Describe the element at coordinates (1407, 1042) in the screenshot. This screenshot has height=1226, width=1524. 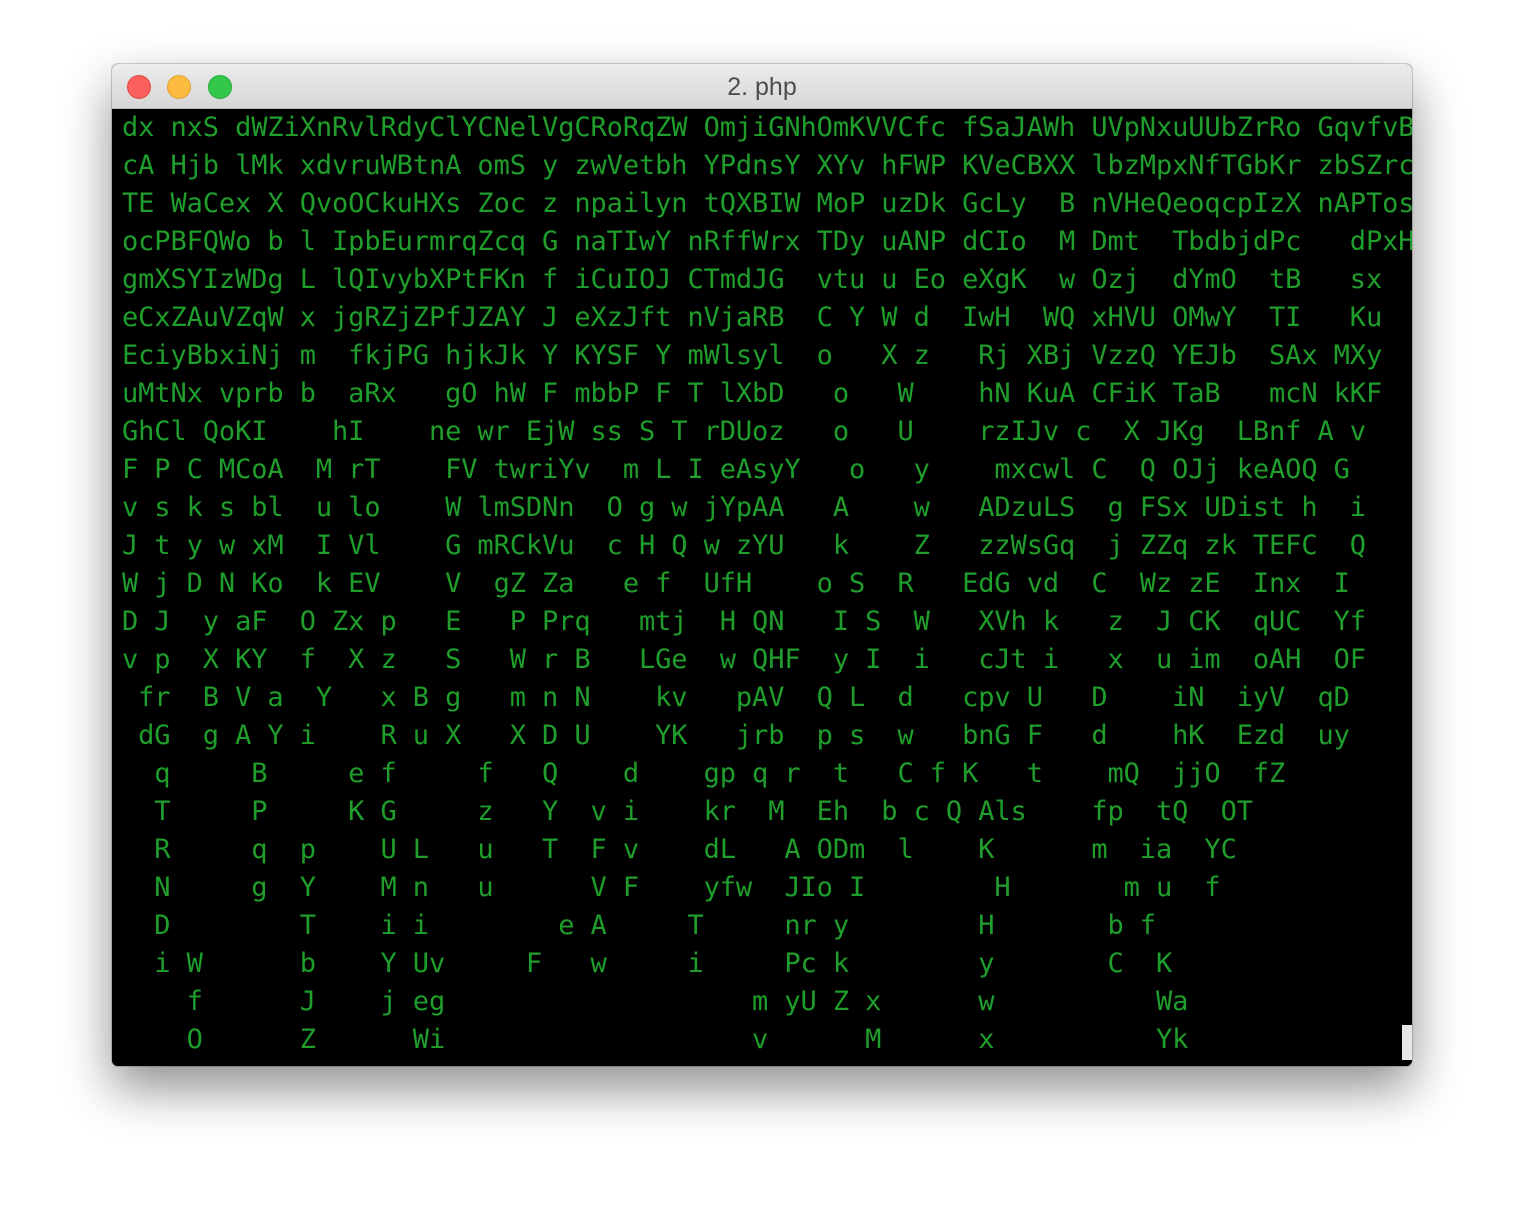
I see `text-cursor` at that location.